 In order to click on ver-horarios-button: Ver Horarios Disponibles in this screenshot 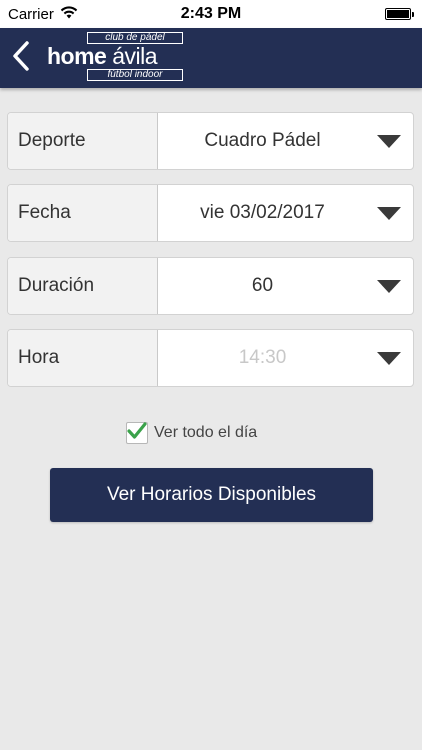, I will do `click(211, 495)`.